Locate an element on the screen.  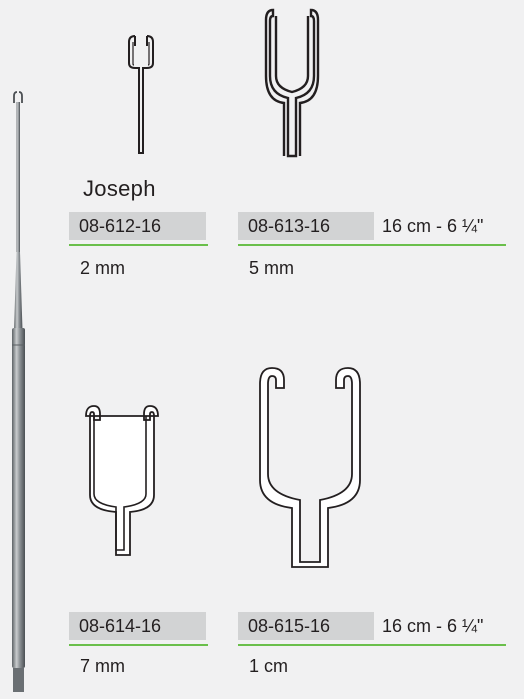
article-code: 08-615-16 is located at coordinates (306, 626).